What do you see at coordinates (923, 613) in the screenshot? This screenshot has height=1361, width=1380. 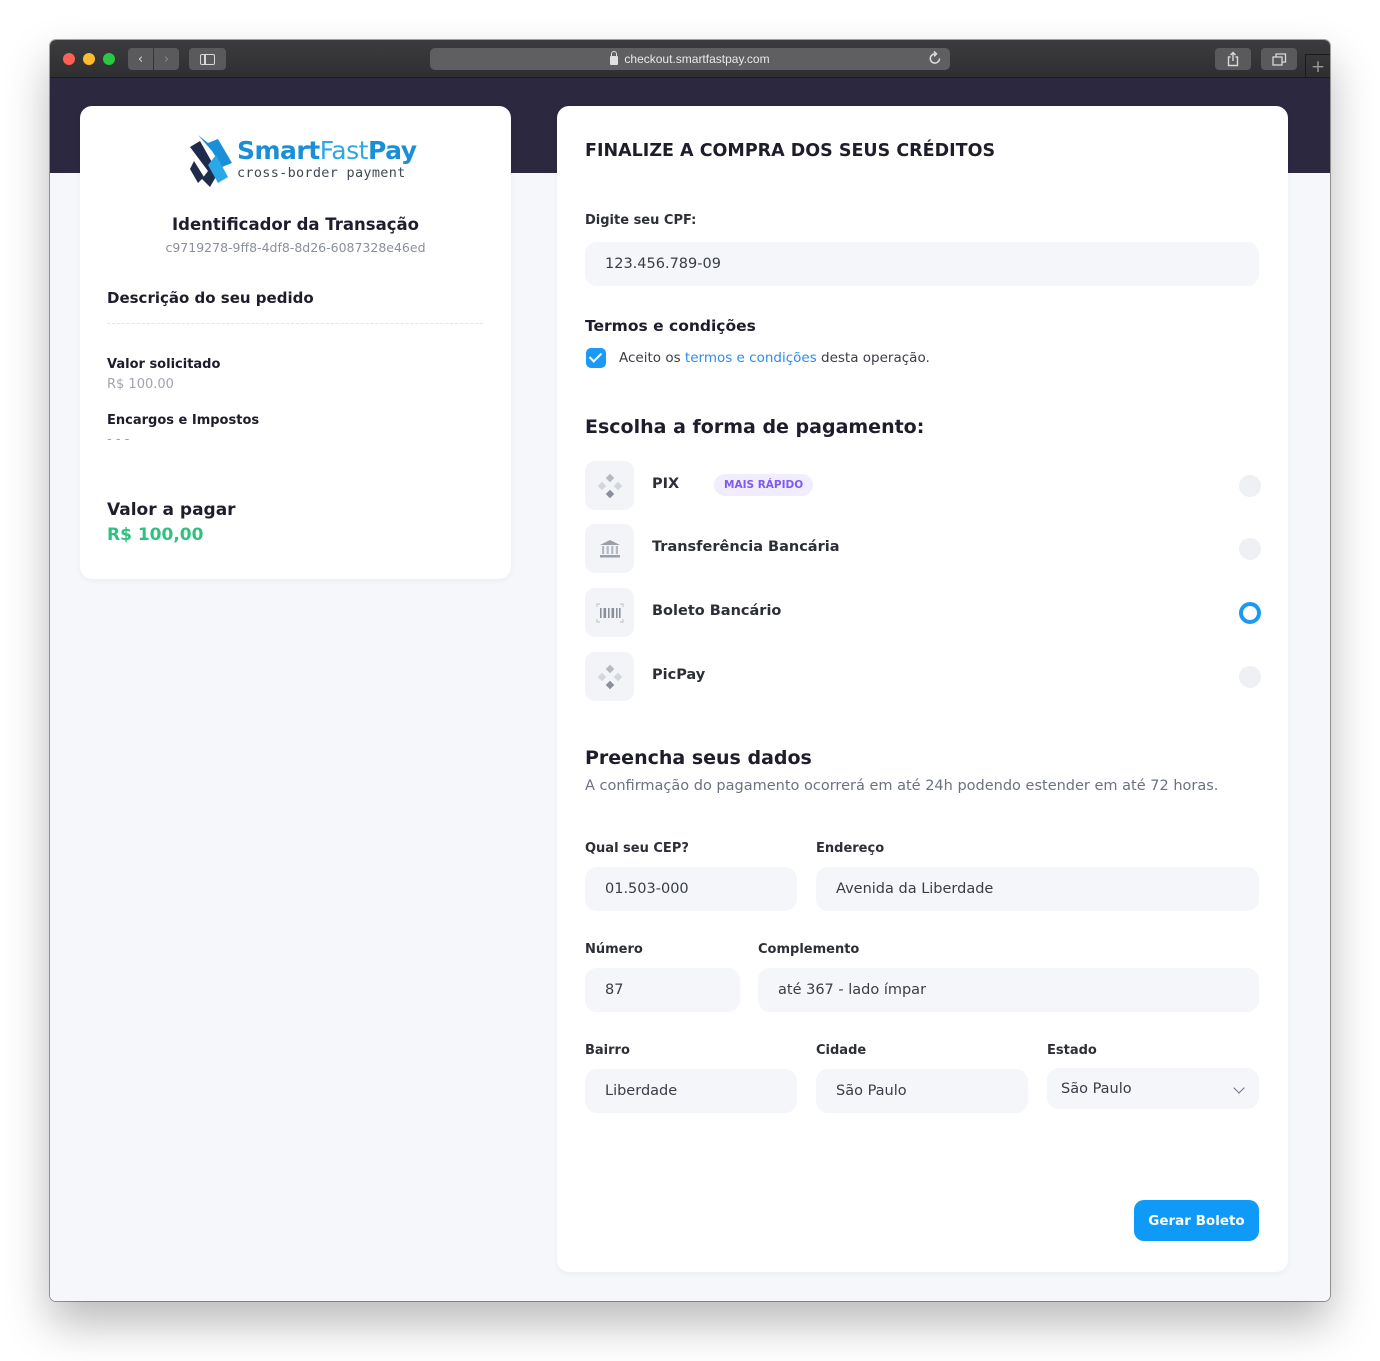 I see `payment-option-boleto: Boleto Bancário` at bounding box center [923, 613].